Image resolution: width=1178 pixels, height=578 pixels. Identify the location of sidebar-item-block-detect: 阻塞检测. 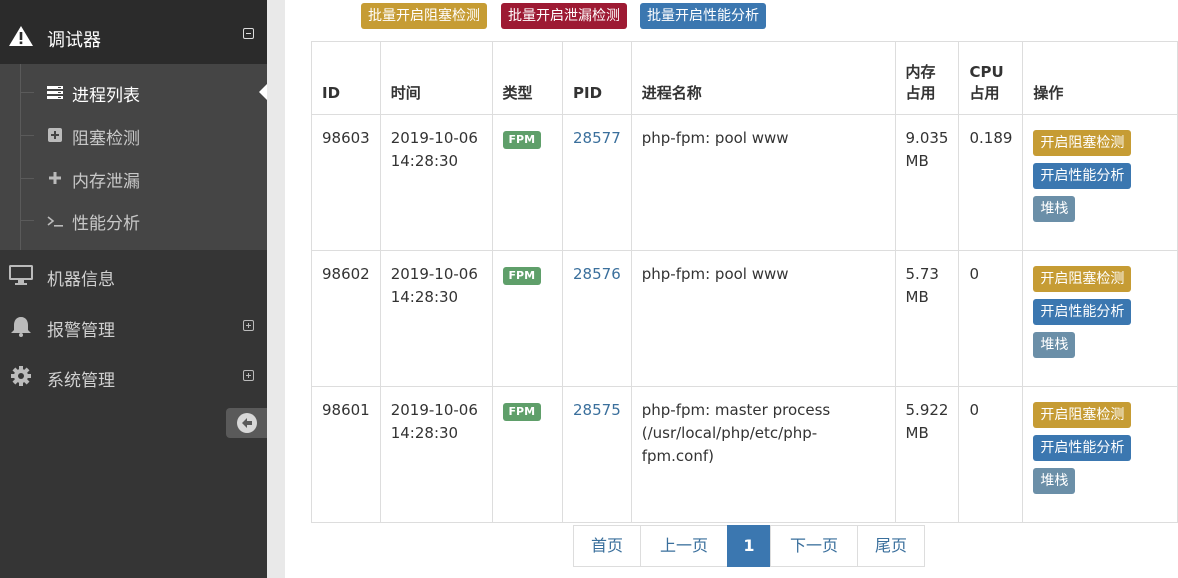
(133, 135).